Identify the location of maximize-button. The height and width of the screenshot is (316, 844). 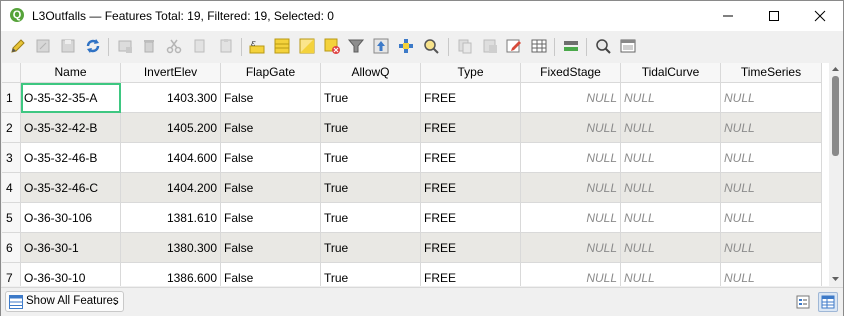
(774, 16).